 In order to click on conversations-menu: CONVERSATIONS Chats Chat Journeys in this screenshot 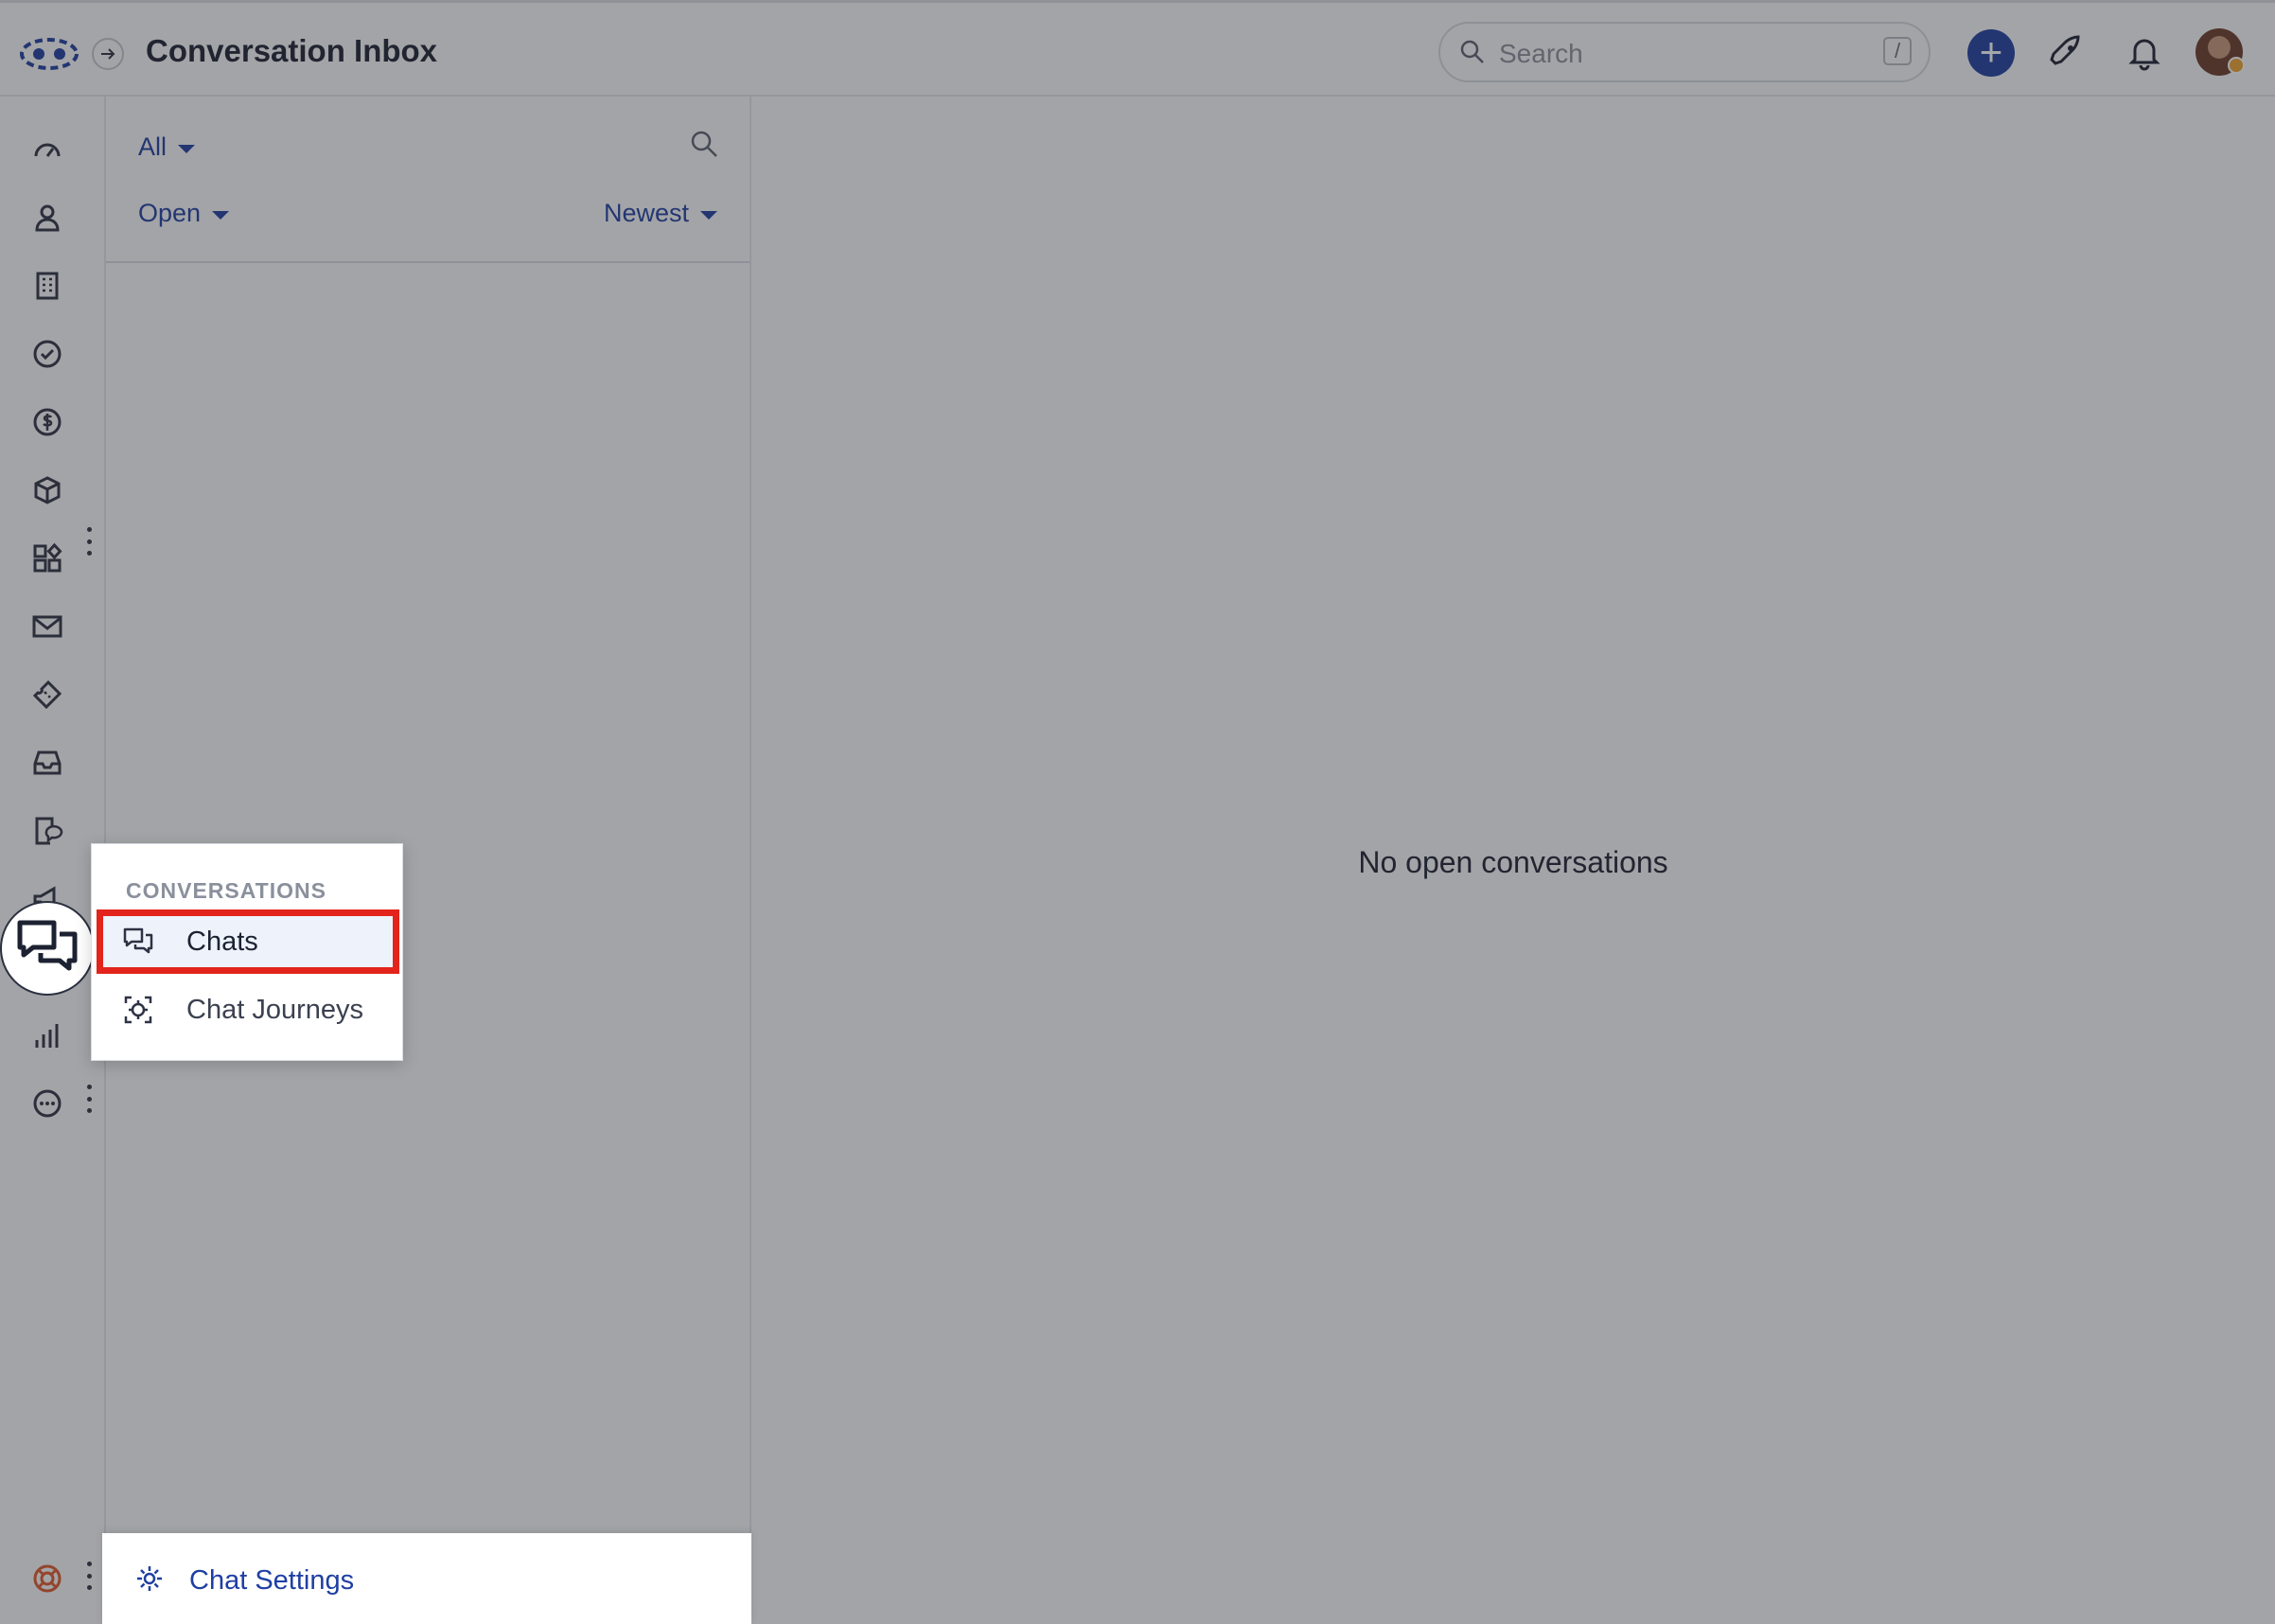, I will do `click(247, 952)`.